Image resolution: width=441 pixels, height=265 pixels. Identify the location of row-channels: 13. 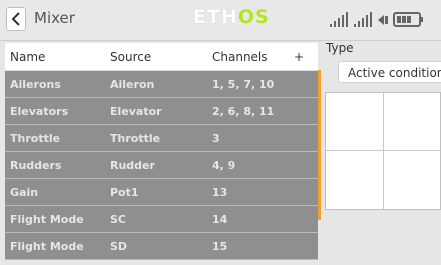
(220, 192).